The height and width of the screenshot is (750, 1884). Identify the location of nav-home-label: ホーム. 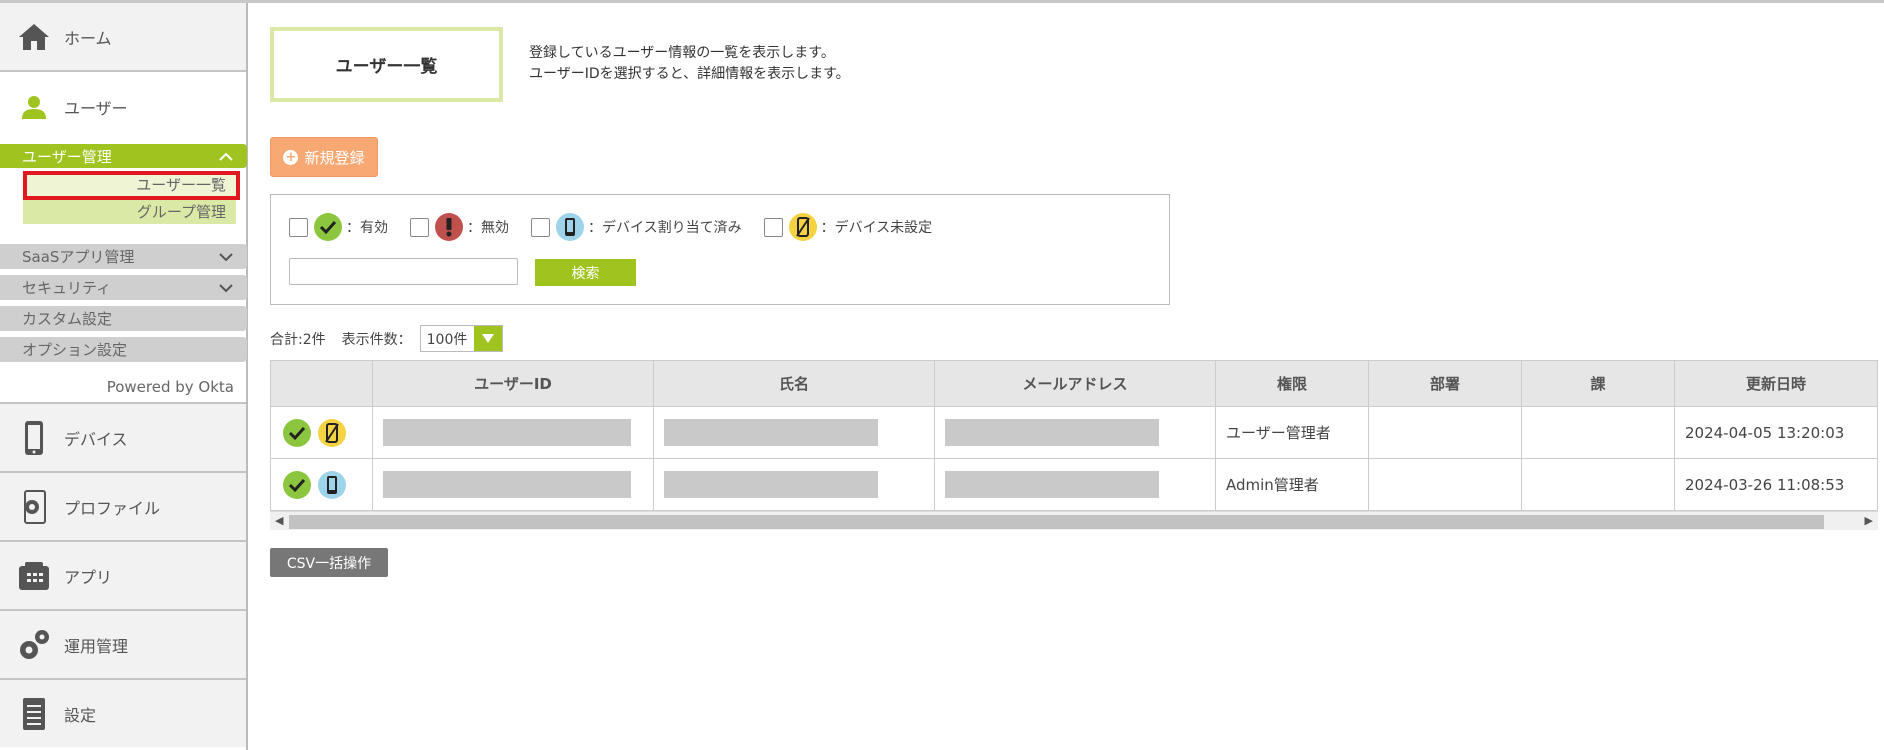
(88, 38).